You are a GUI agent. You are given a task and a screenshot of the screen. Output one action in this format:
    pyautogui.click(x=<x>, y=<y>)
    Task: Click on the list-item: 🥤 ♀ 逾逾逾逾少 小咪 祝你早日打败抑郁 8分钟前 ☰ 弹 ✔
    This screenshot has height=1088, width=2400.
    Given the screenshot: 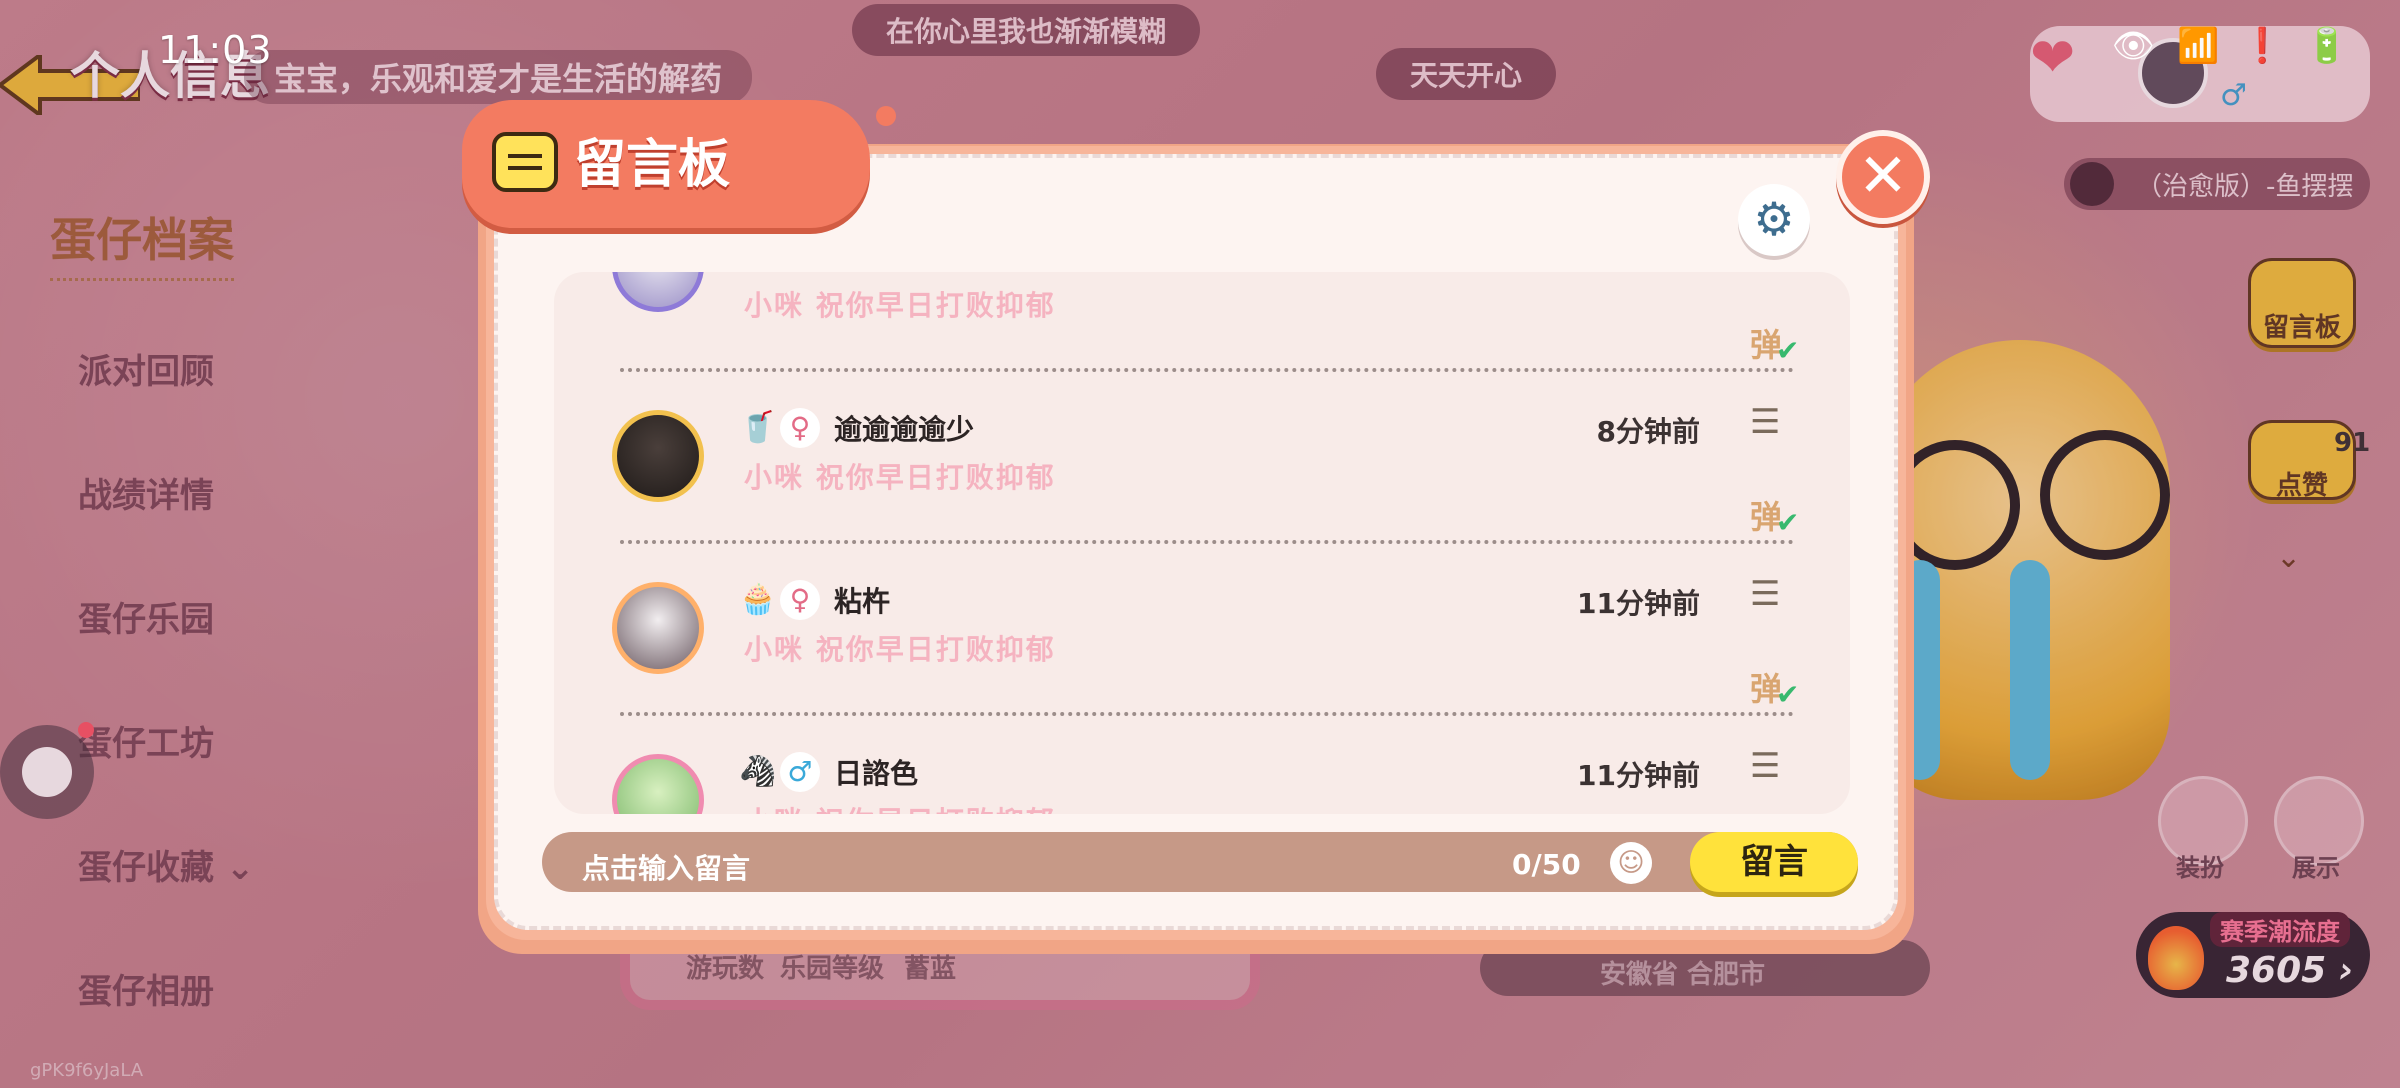 What is the action you would take?
    pyautogui.click(x=1202, y=458)
    